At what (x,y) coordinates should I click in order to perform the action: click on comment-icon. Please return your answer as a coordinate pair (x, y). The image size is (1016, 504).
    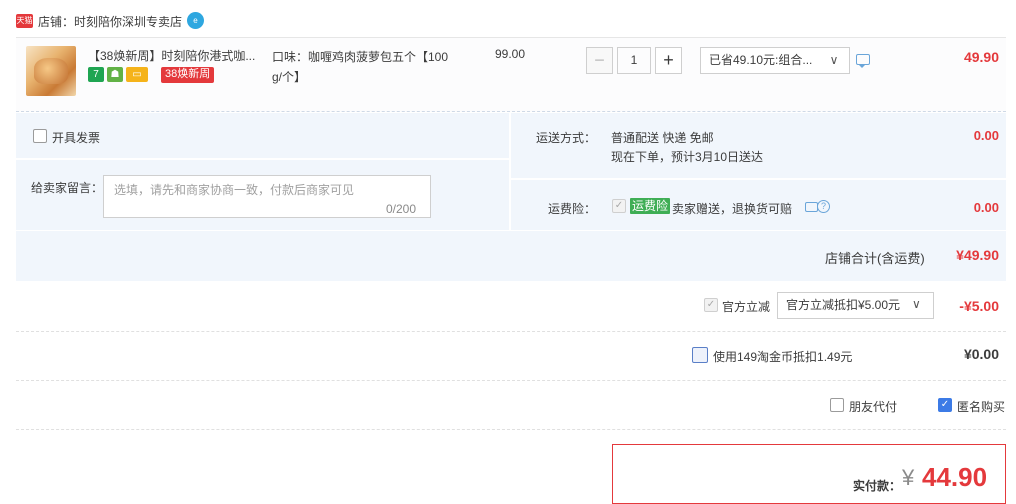
    Looking at the image, I should click on (863, 61).